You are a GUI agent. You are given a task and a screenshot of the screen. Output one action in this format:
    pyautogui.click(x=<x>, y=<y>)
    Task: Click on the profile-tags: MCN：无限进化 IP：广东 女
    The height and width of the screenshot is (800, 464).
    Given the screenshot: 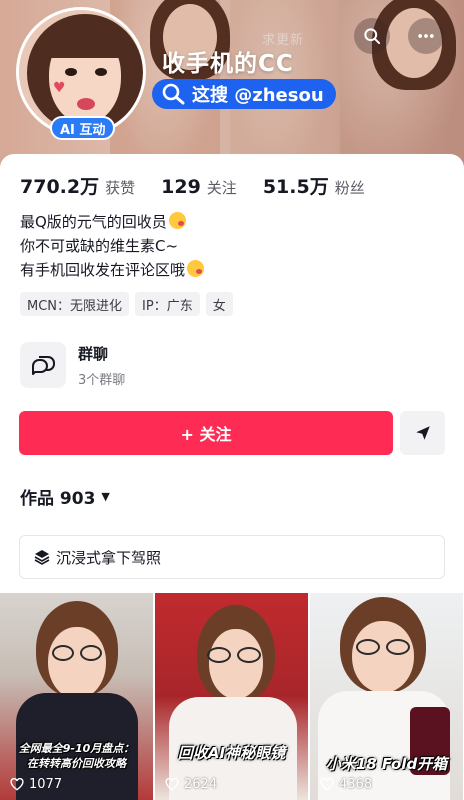 What is the action you would take?
    pyautogui.click(x=126, y=304)
    